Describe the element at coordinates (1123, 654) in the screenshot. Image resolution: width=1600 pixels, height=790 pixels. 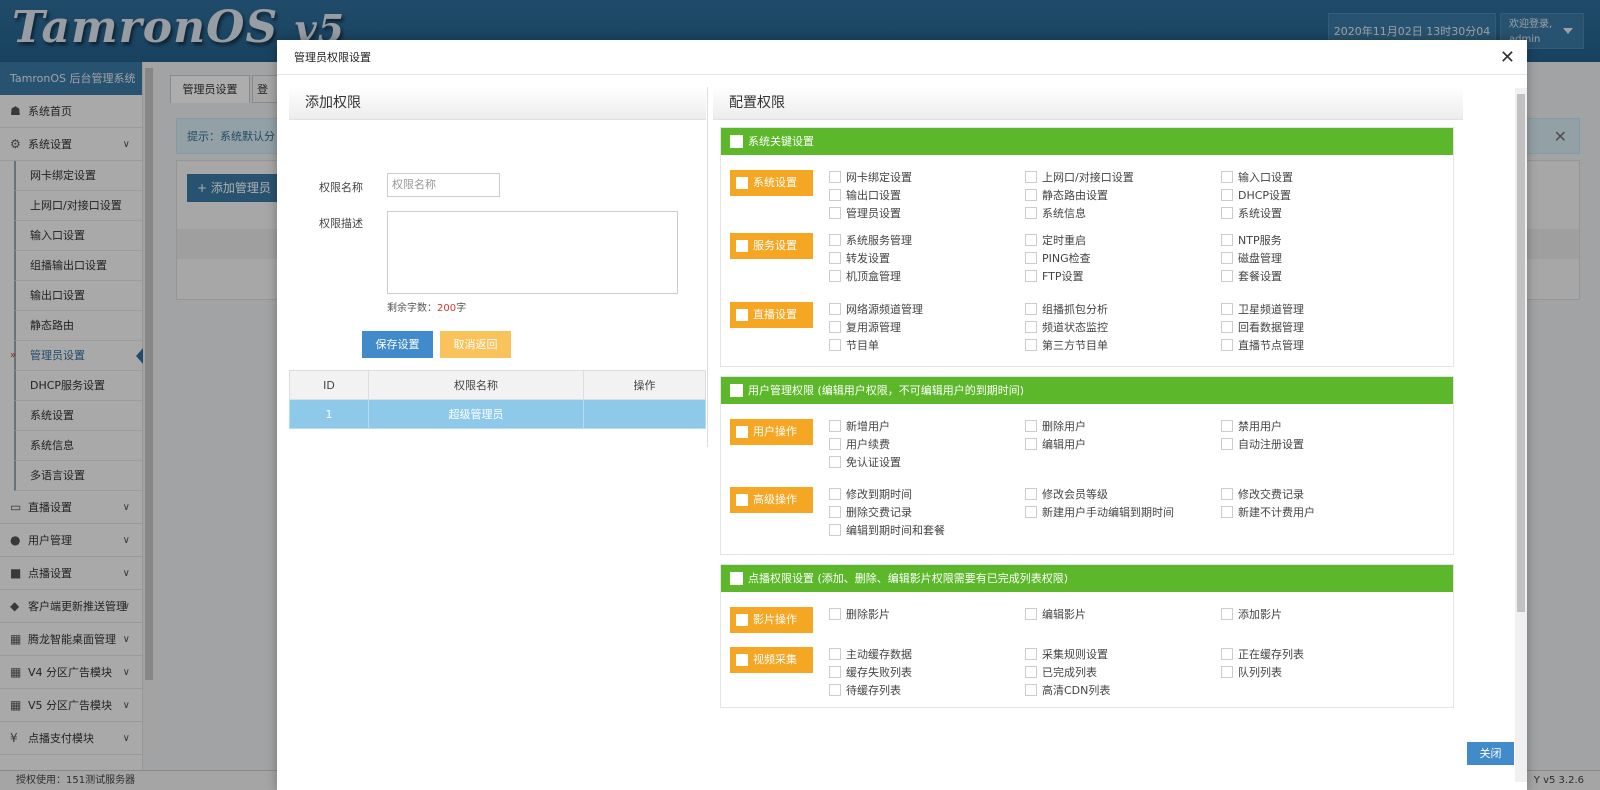
I see `permission-option: 采集规则设置` at that location.